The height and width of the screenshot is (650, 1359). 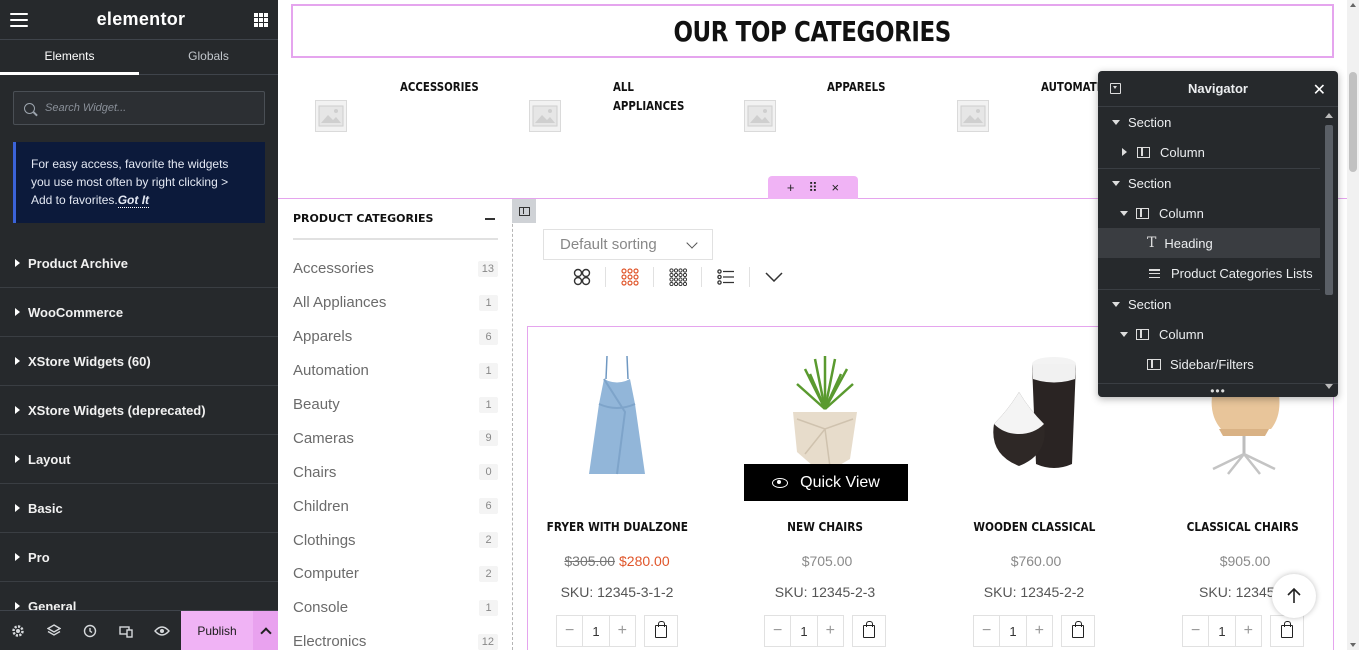 What do you see at coordinates (1209, 243) in the screenshot?
I see `nav-heading: T Heading` at bounding box center [1209, 243].